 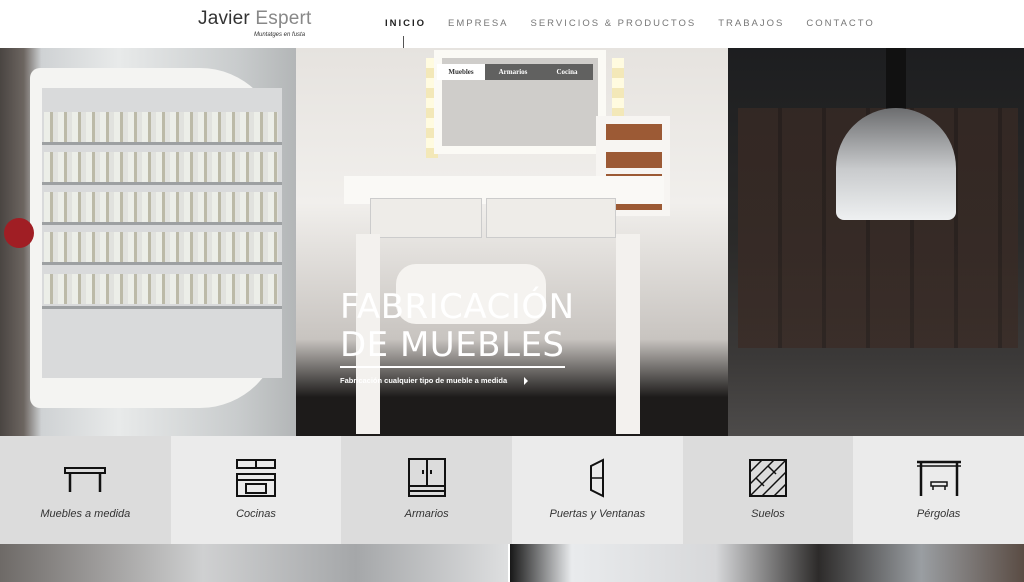 What do you see at coordinates (767, 478) in the screenshot?
I see `floor-icon` at bounding box center [767, 478].